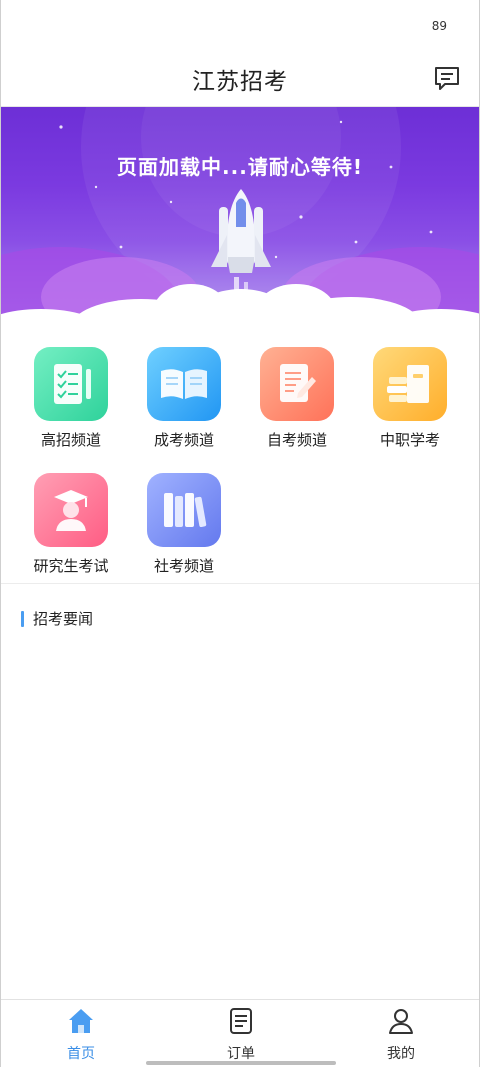 This screenshot has width=480, height=1067. Describe the element at coordinates (241, 1021) in the screenshot. I see `order-icon` at that location.